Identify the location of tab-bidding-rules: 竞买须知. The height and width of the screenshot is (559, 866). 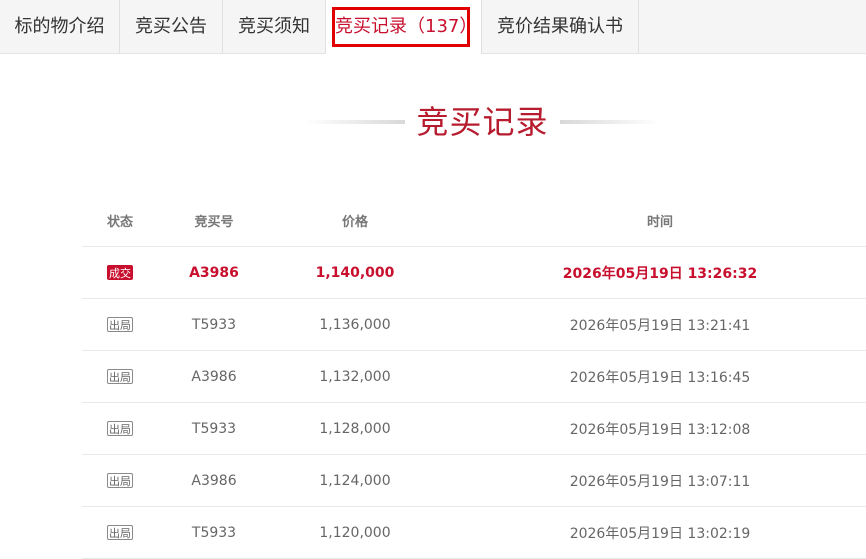
(274, 26).